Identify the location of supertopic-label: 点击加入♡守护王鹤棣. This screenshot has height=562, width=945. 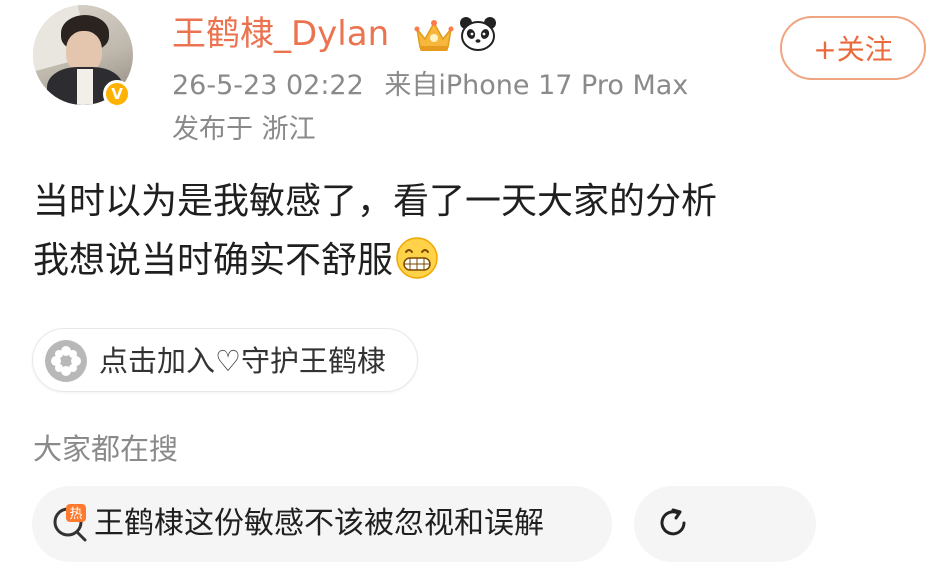
(242, 361).